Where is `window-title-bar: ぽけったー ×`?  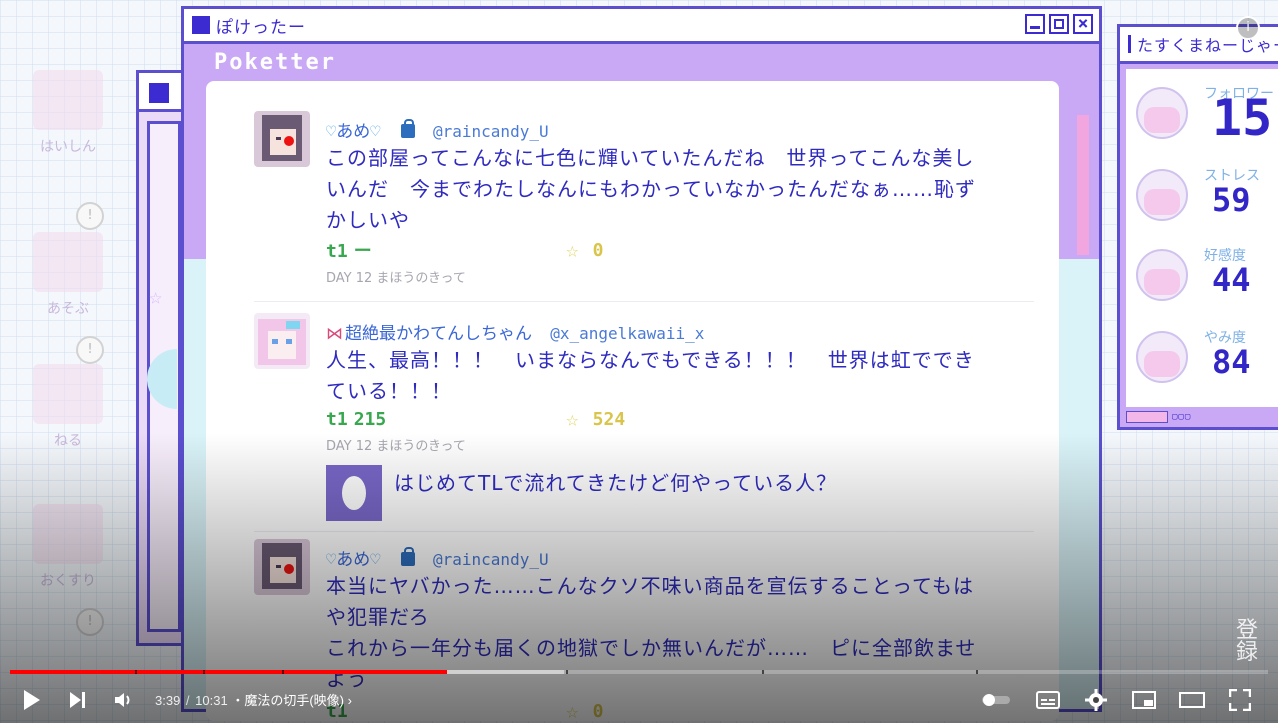
window-title-bar: ぽけったー × is located at coordinates (641, 26).